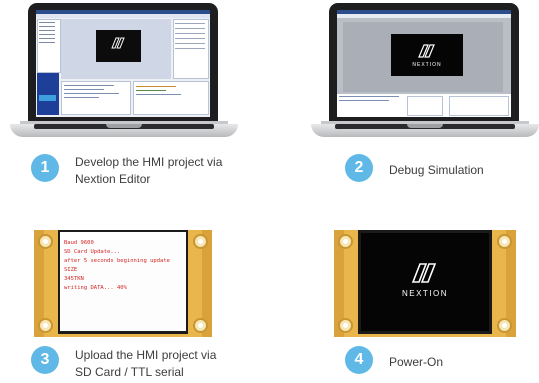 This screenshot has width=539, height=383. Describe the element at coordinates (95, 288) in the screenshot. I see `boot-line-6: writing DATA... 40%` at that location.